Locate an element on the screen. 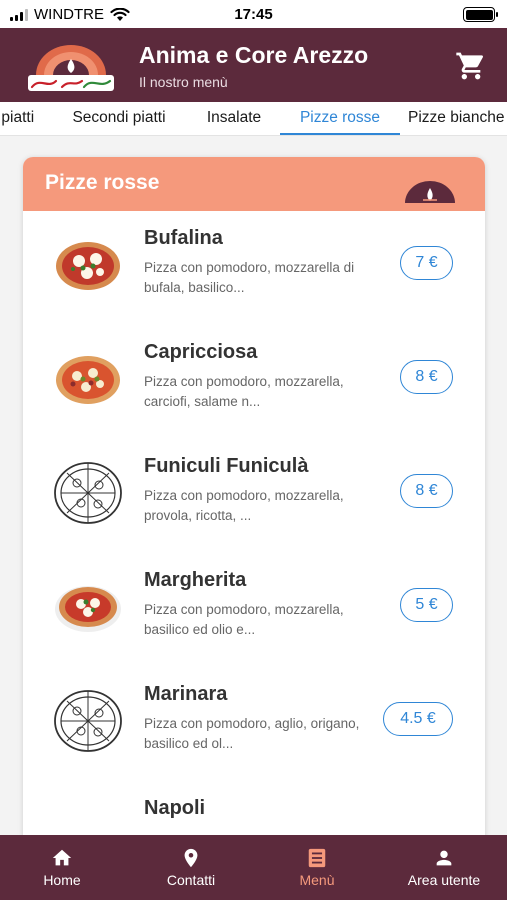  page-title: Anima e Core Arezzo is located at coordinates (254, 55).